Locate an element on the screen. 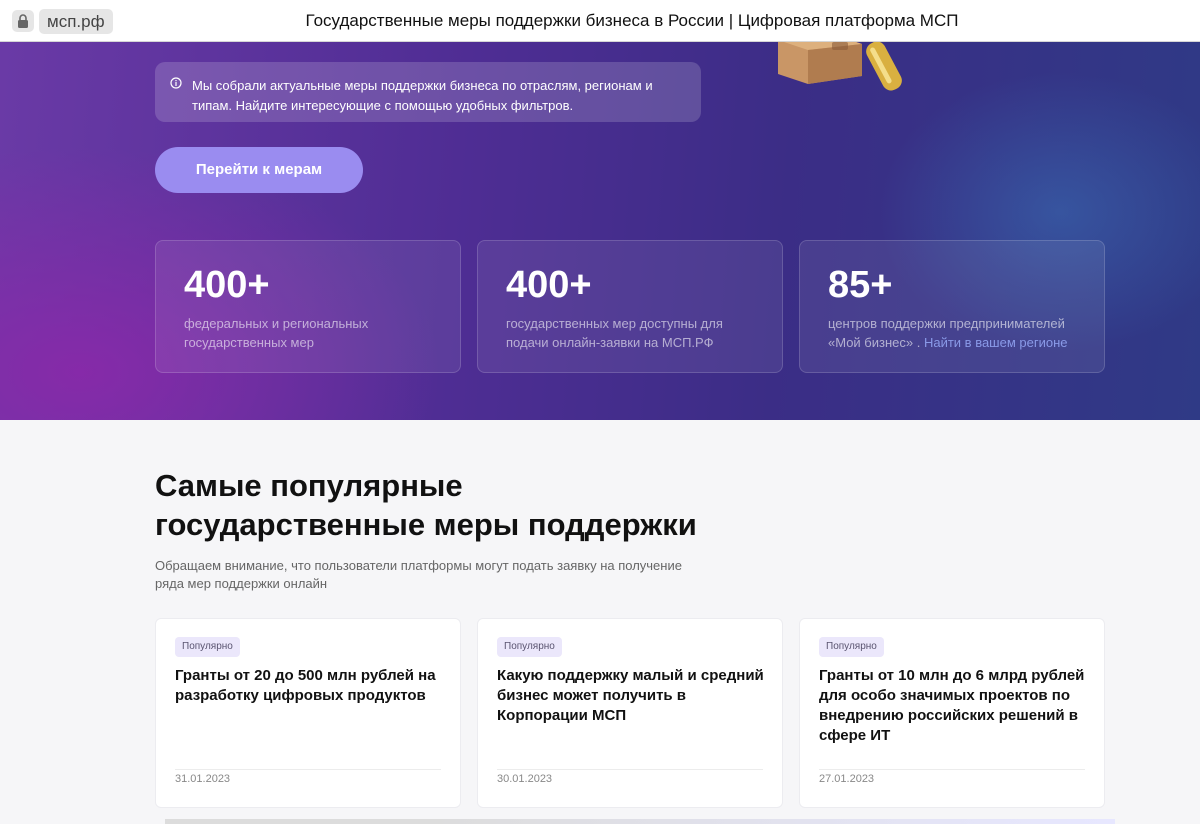  info-icon is located at coordinates (176, 83).